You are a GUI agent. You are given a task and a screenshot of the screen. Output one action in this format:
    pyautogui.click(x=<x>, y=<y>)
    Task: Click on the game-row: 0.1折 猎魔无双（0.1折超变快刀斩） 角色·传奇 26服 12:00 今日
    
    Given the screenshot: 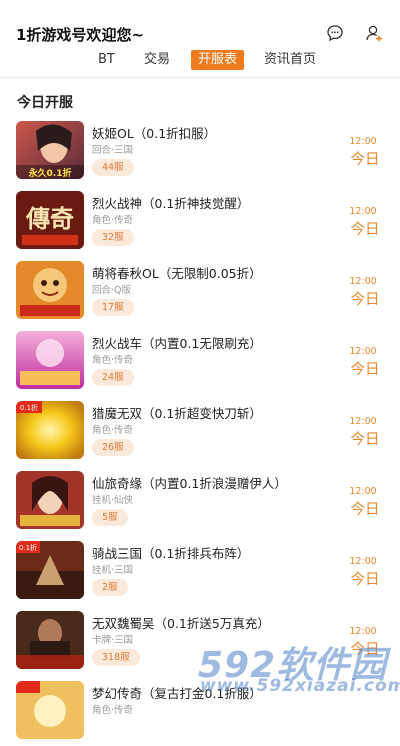 What is the action you would take?
    pyautogui.click(x=200, y=431)
    